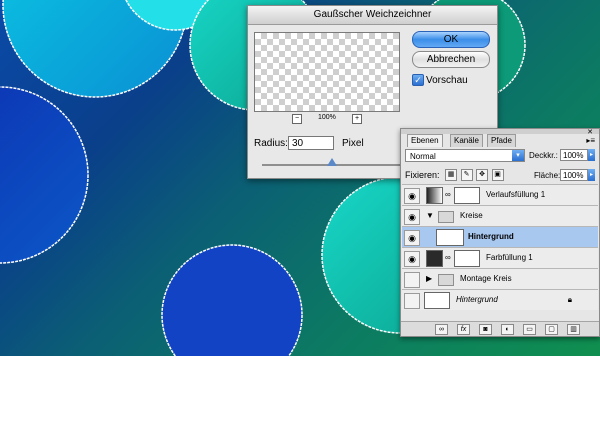  I want to click on tab-paths: Pfade, so click(501, 140).